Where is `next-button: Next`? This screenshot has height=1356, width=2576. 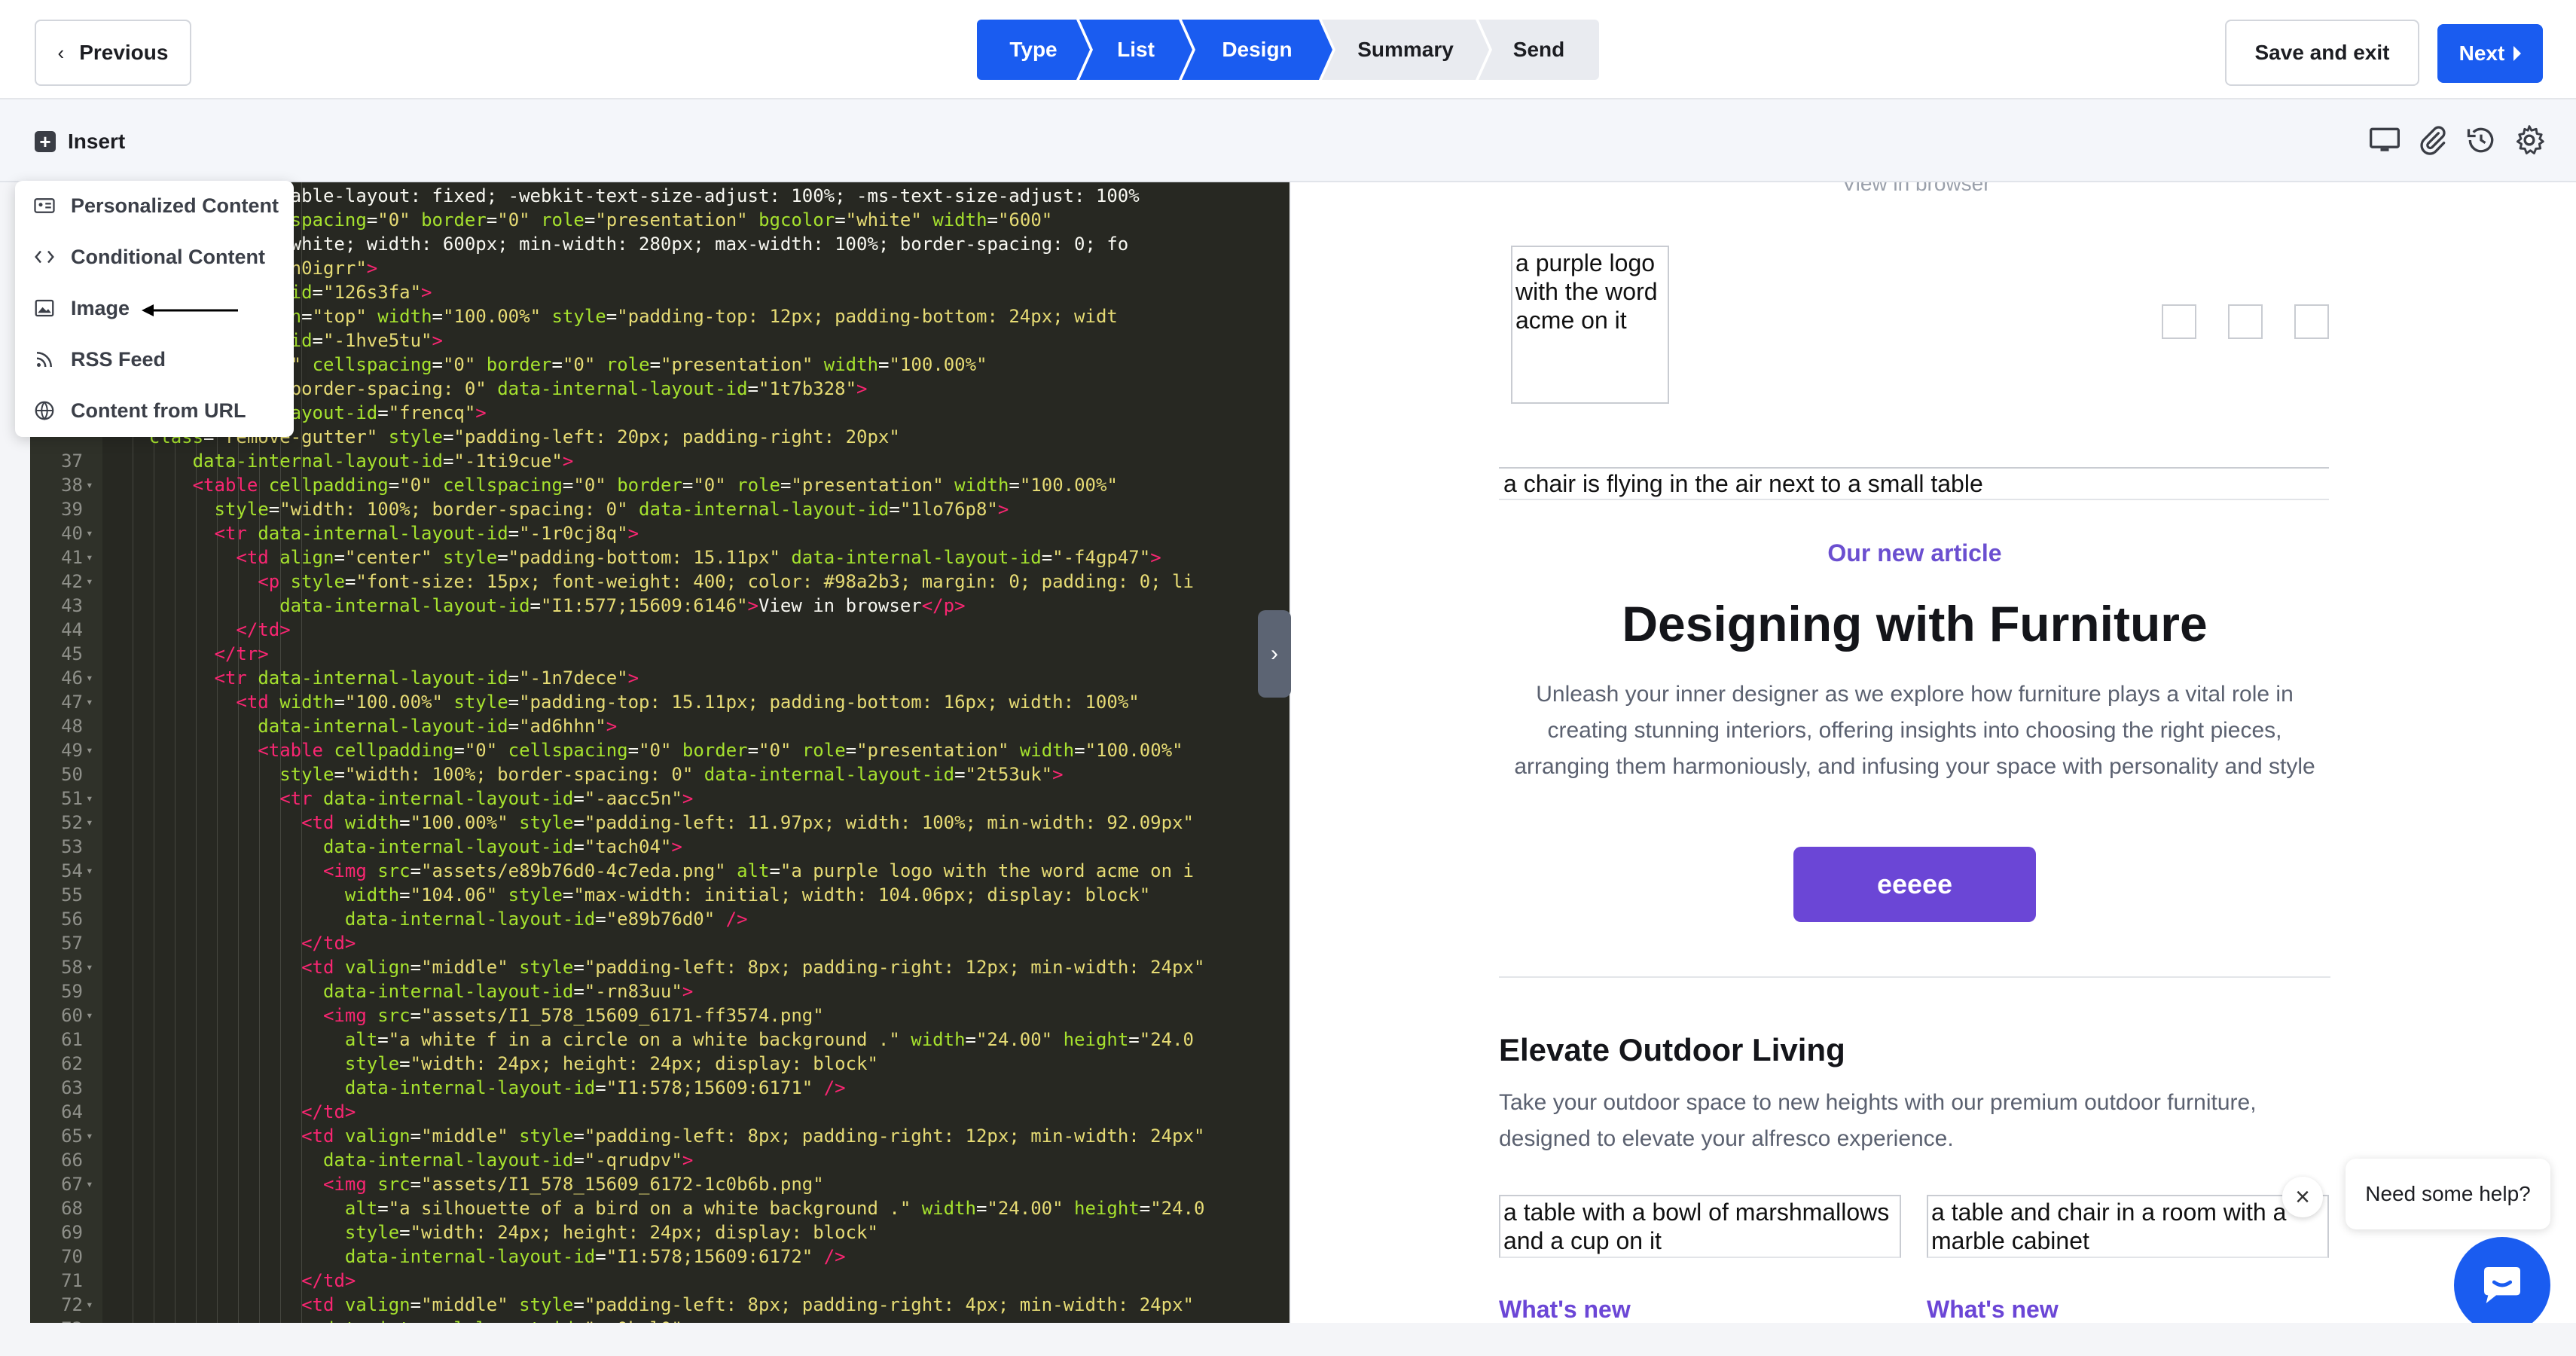 next-button: Next is located at coordinates (2490, 53).